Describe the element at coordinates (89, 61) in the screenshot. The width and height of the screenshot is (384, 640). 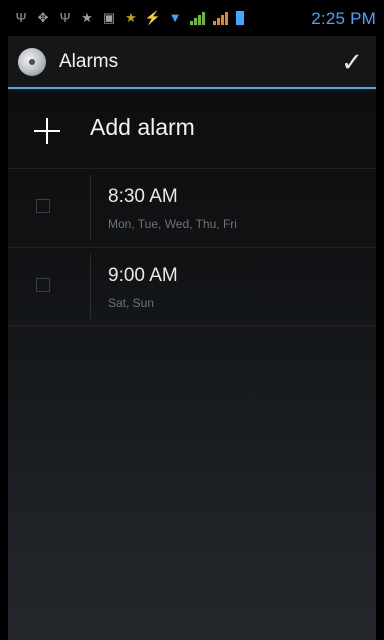
I see `page-title: Alarms` at that location.